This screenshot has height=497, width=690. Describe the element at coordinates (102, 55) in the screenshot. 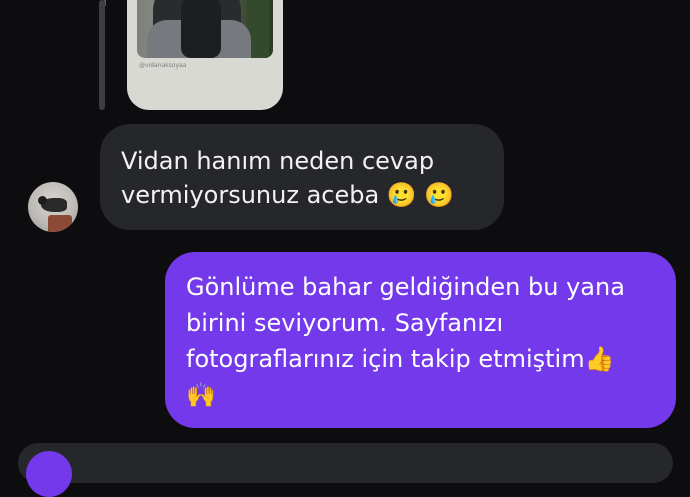

I see `reply-thread-line` at that location.